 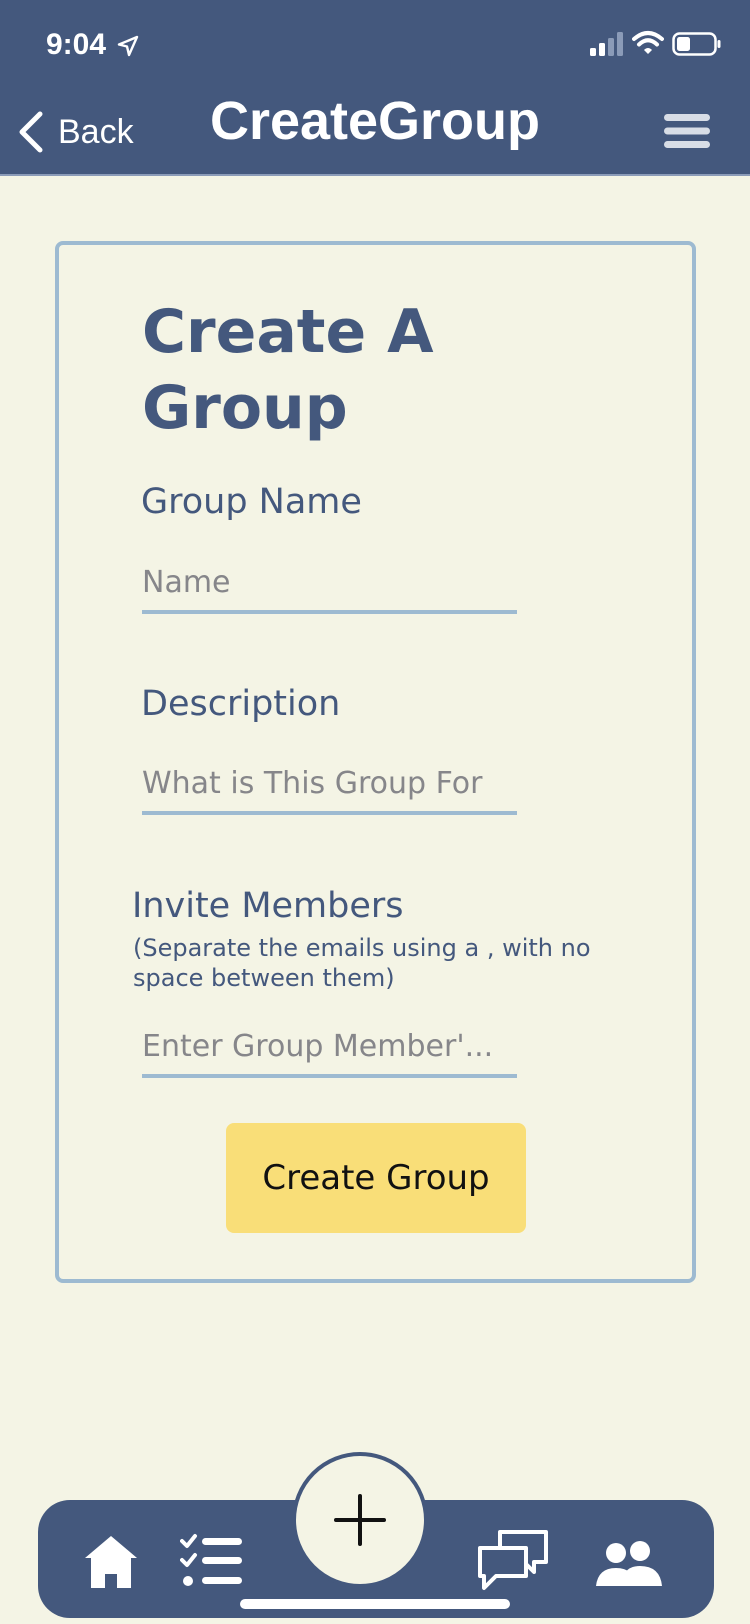 I want to click on hamburger-menu-icon, so click(x=687, y=131).